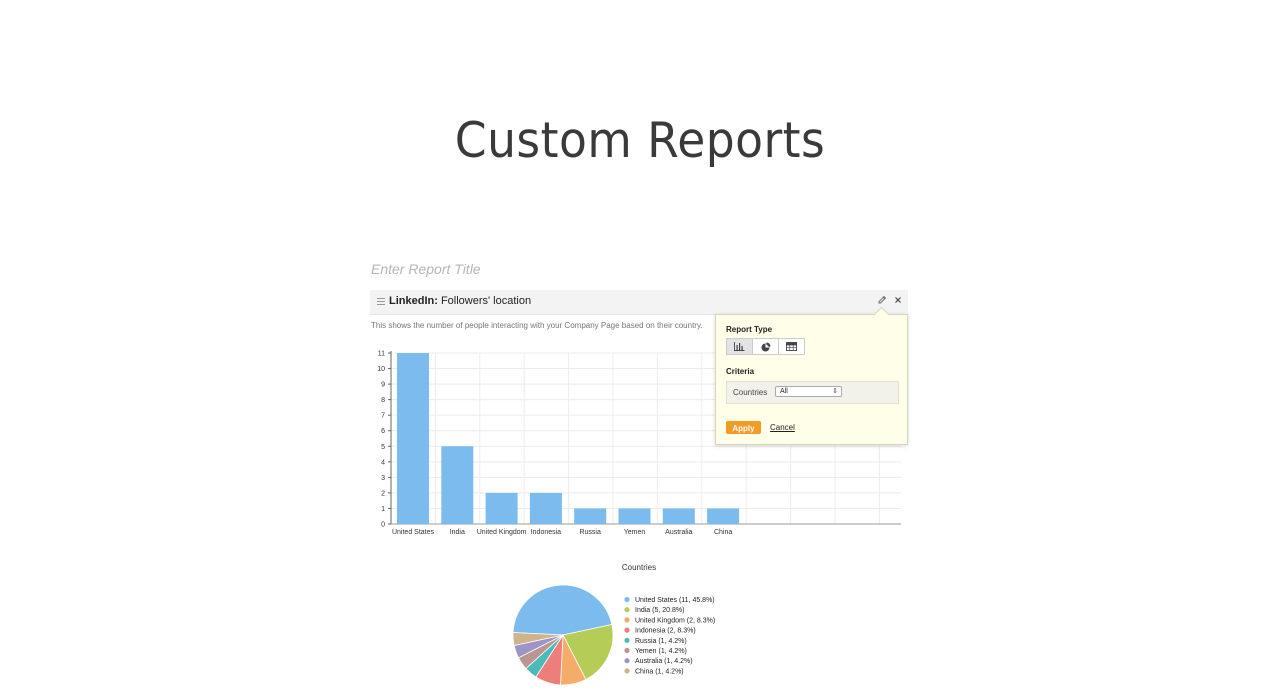 The height and width of the screenshot is (700, 1280). Describe the element at coordinates (665, 631) in the screenshot. I see `legend-label: Indonesia (2, 8.3%)` at that location.